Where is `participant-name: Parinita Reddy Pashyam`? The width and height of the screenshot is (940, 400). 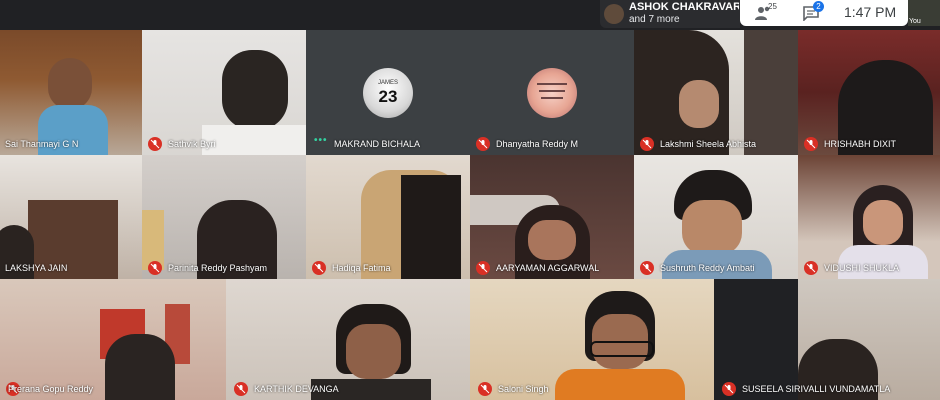 participant-name: Parinita Reddy Pashyam is located at coordinates (218, 268).